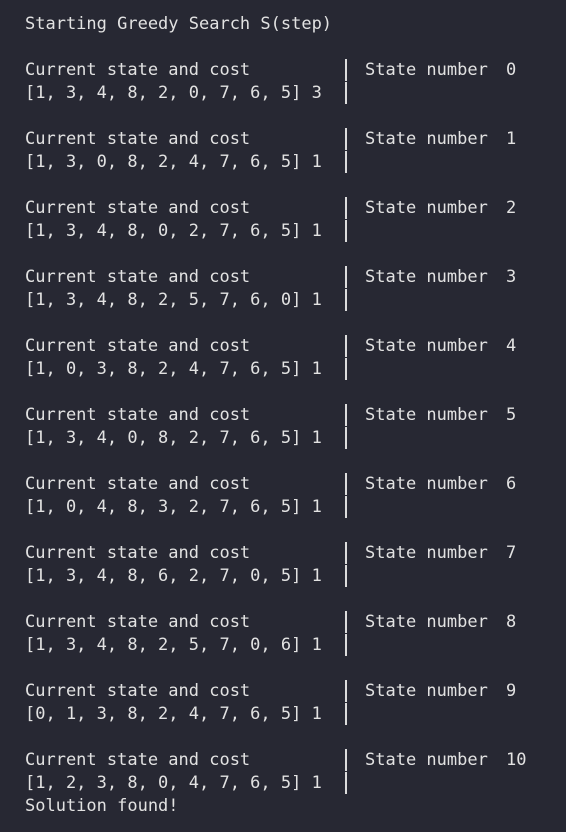 This screenshot has height=832, width=566. I want to click on state-header-row: Current state and cost State number 6, so click(295, 484).